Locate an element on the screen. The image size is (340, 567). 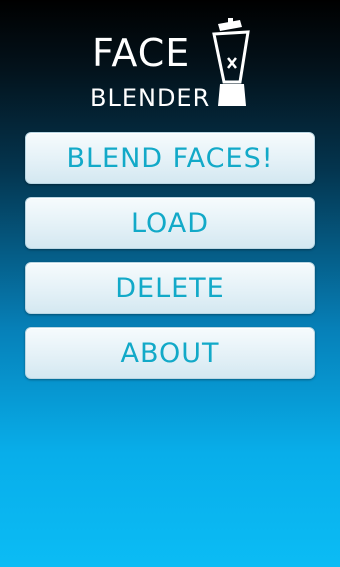
about-label: ABOUT is located at coordinates (170, 353).